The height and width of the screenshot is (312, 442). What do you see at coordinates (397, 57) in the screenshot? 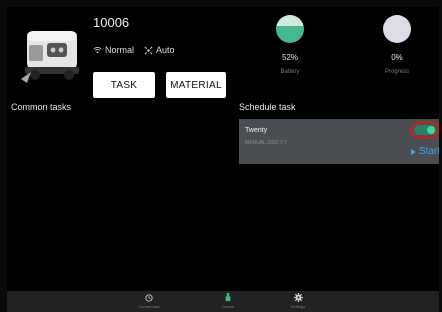
I see `progress-percent: 0%` at bounding box center [397, 57].